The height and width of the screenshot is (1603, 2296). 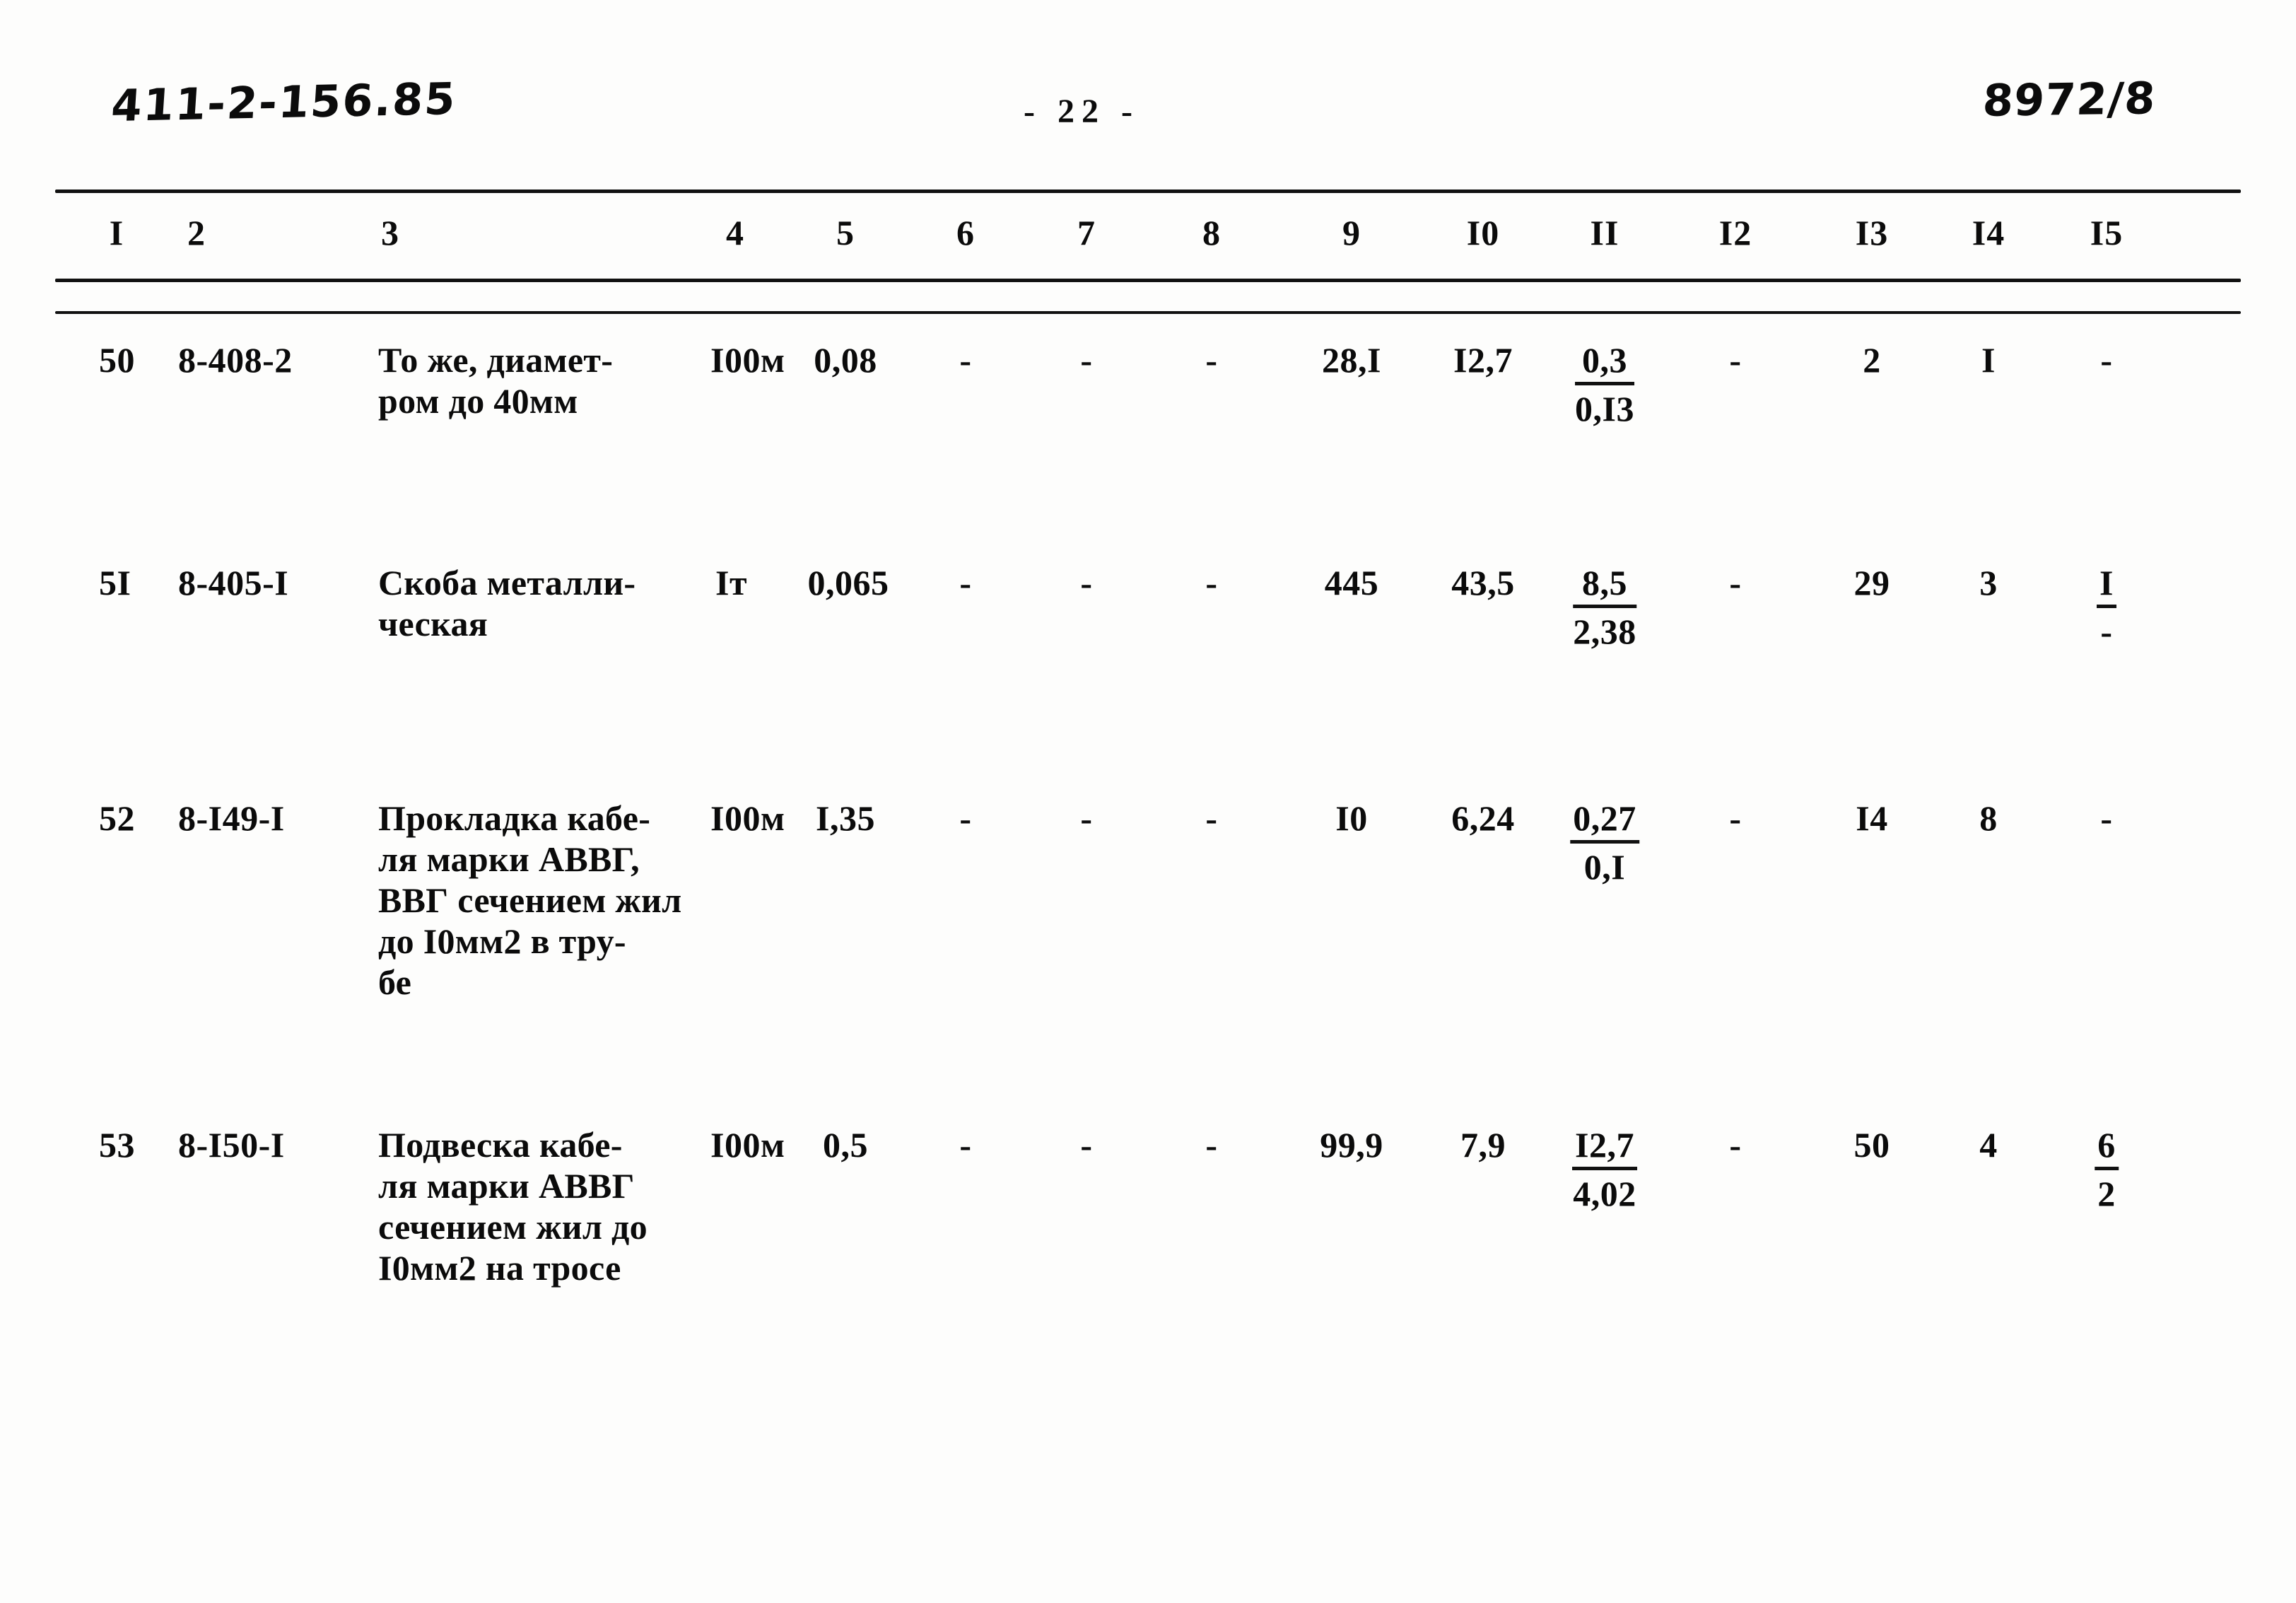 What do you see at coordinates (845, 1145) in the screenshot?
I see `cell-col5: 0,5` at bounding box center [845, 1145].